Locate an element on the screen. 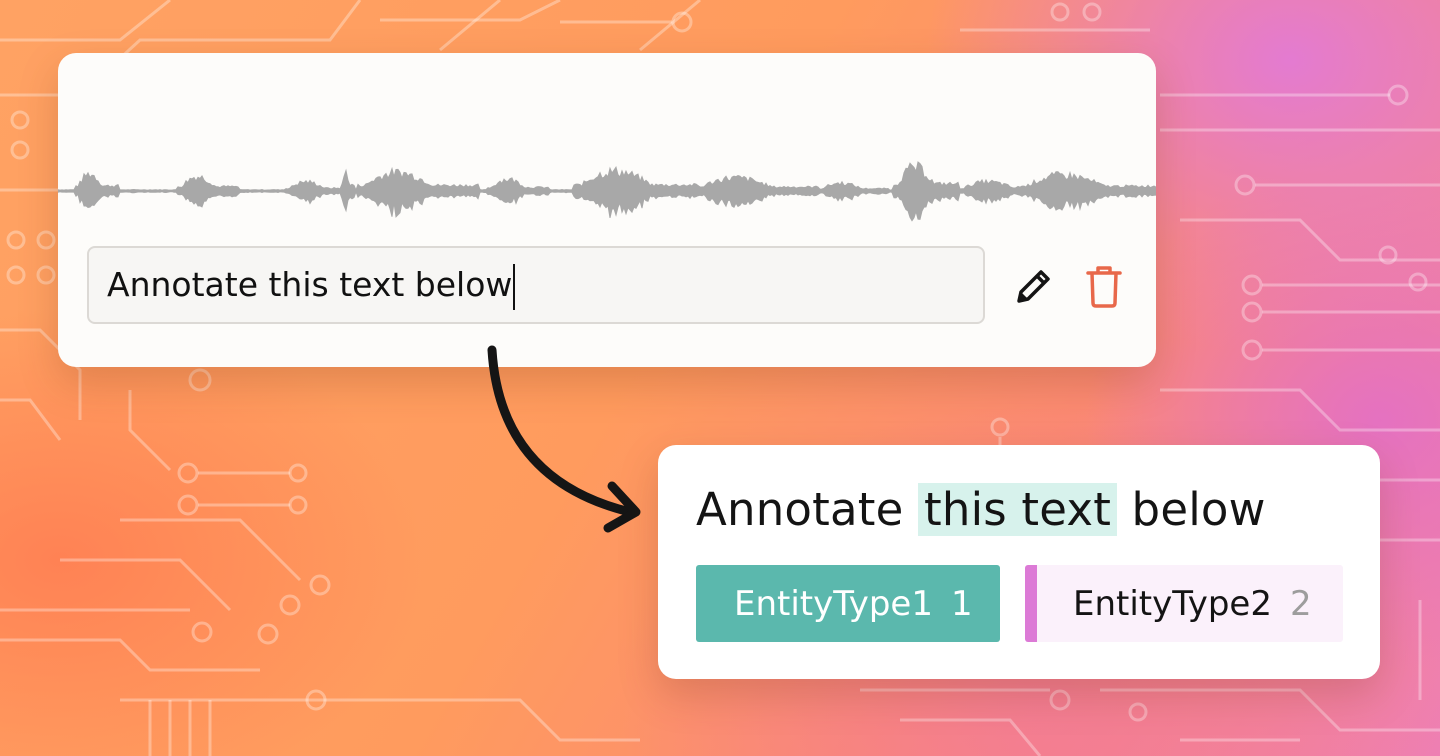  annotated-sentence: Annotate this text below is located at coordinates (981, 509).